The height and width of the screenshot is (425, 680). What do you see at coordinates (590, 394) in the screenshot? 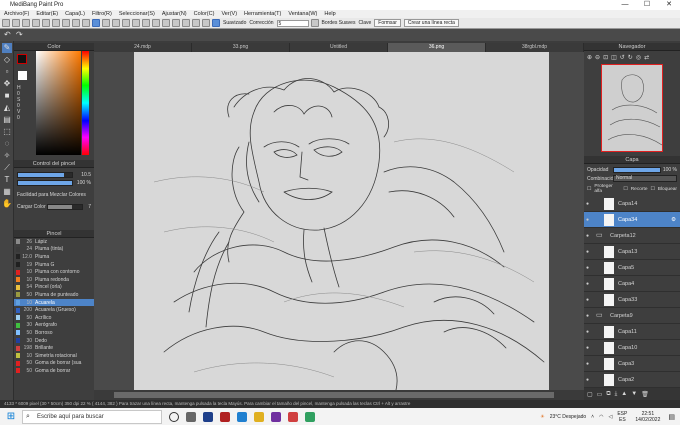
I see `new-layer-icon: ▢` at bounding box center [590, 394].